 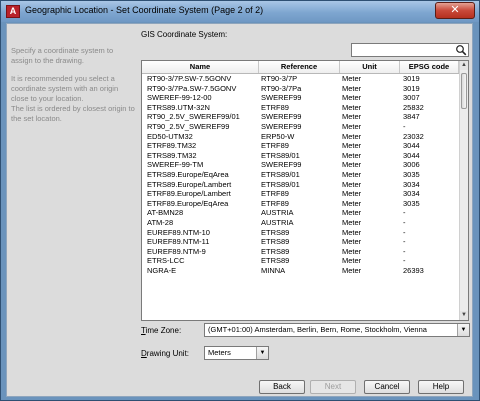 I want to click on gis-coordinate-system-label: GIS Coordinate System:, so click(x=184, y=34).